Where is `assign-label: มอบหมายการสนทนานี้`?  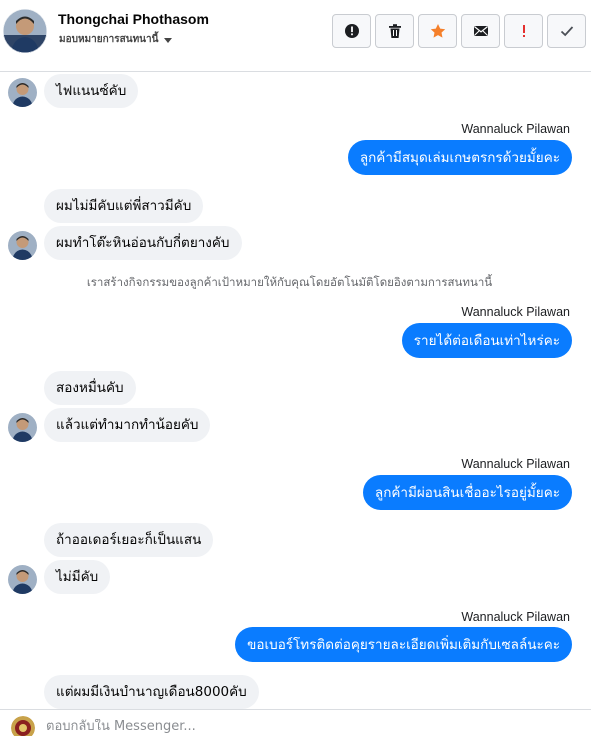
assign-label: มอบหมายการสนทนานี้ is located at coordinates (109, 39).